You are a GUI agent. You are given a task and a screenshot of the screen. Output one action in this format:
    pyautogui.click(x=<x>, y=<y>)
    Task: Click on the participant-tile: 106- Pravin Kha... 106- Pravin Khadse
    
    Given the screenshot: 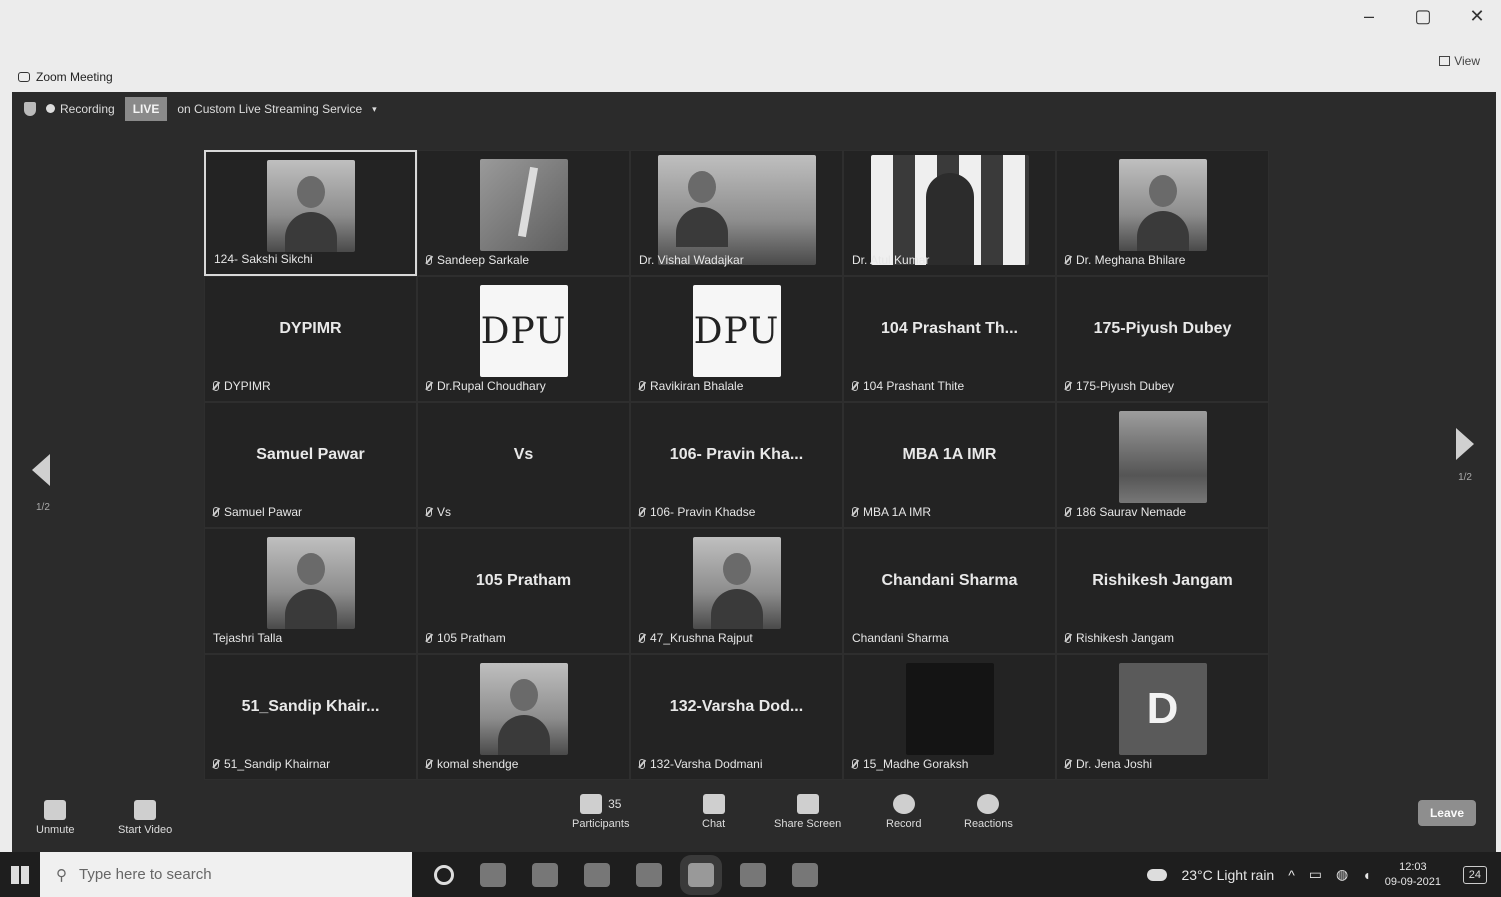 What is the action you would take?
    pyautogui.click(x=736, y=465)
    